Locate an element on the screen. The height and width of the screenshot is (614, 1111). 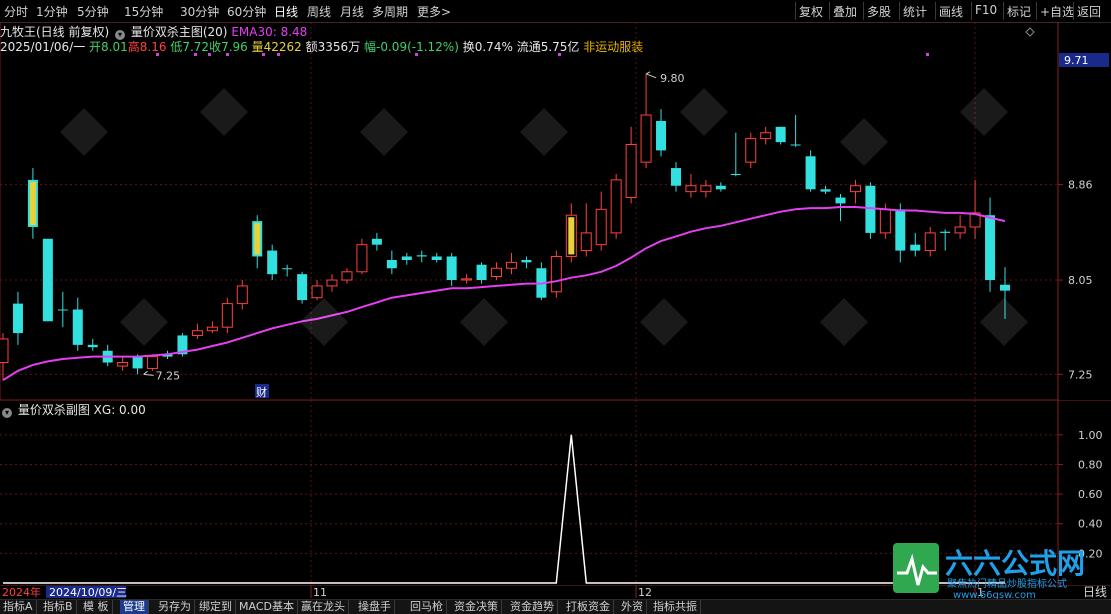
period-9: 多周期 is located at coordinates (390, 11).